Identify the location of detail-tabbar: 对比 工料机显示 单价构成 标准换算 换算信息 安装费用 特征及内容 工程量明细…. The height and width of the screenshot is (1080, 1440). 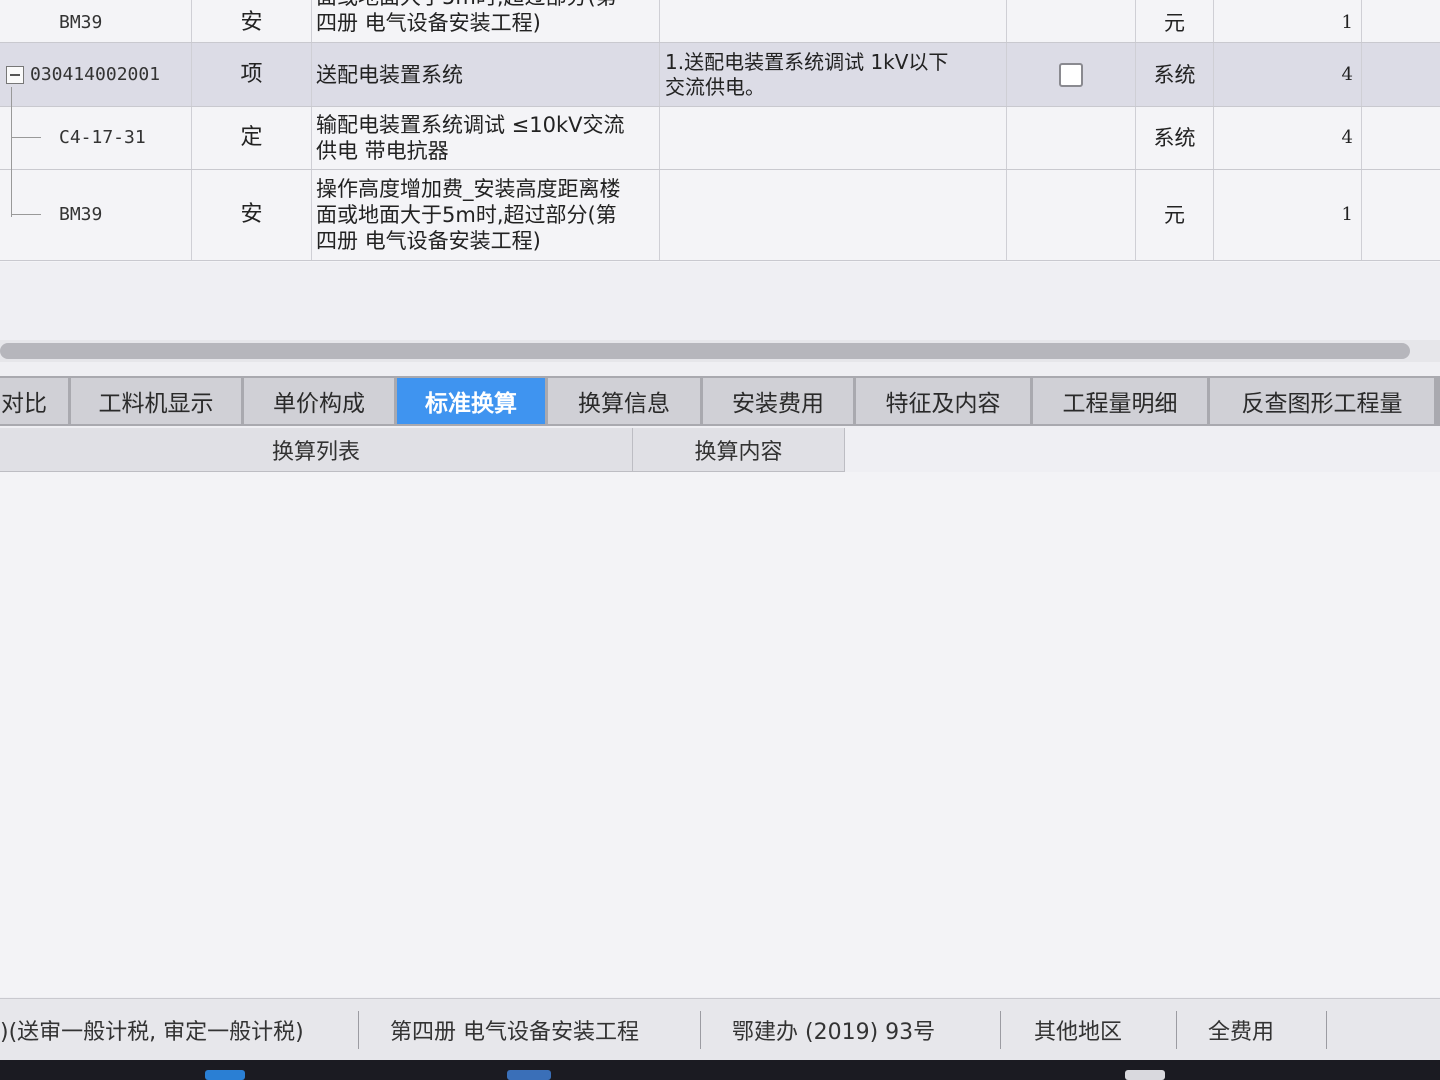
(720, 401).